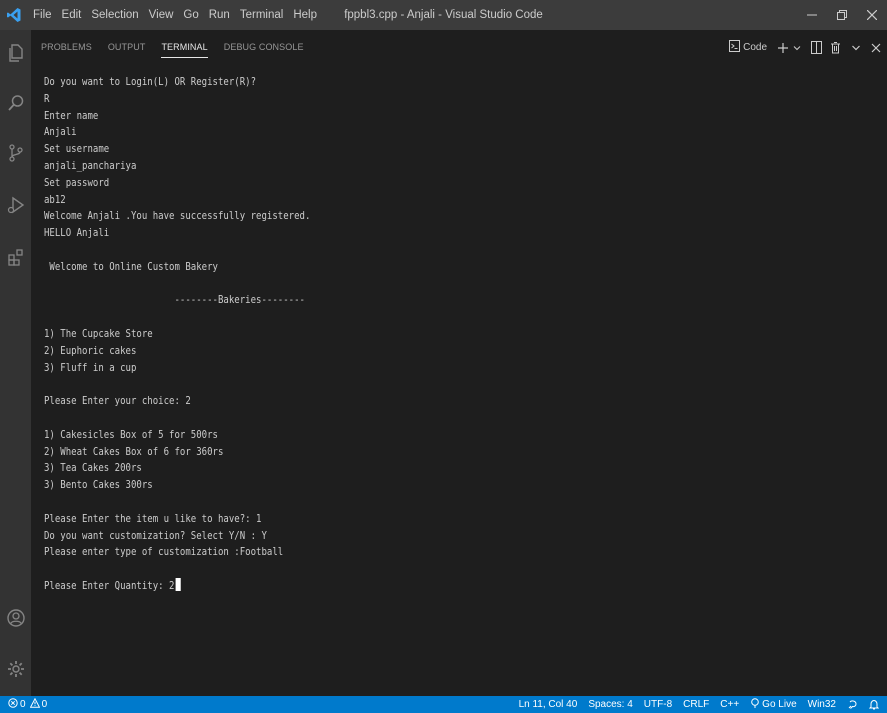  What do you see at coordinates (610, 704) in the screenshot?
I see `indentation: Spaces: 4` at bounding box center [610, 704].